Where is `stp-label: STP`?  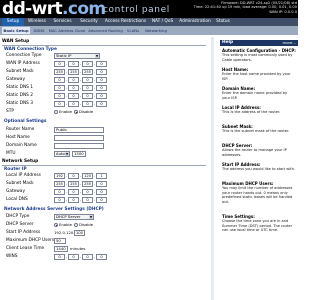 stp-label: STP is located at coordinates (10, 111).